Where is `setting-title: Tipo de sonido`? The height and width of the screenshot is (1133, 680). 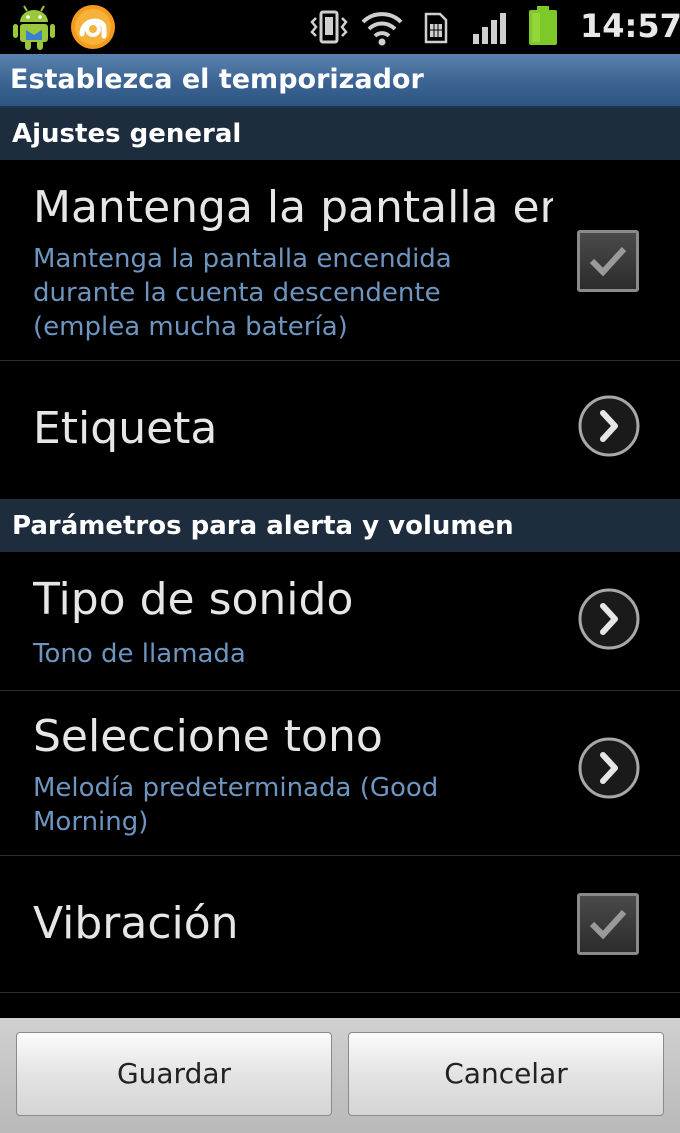 setting-title: Tipo de sonido is located at coordinates (193, 599).